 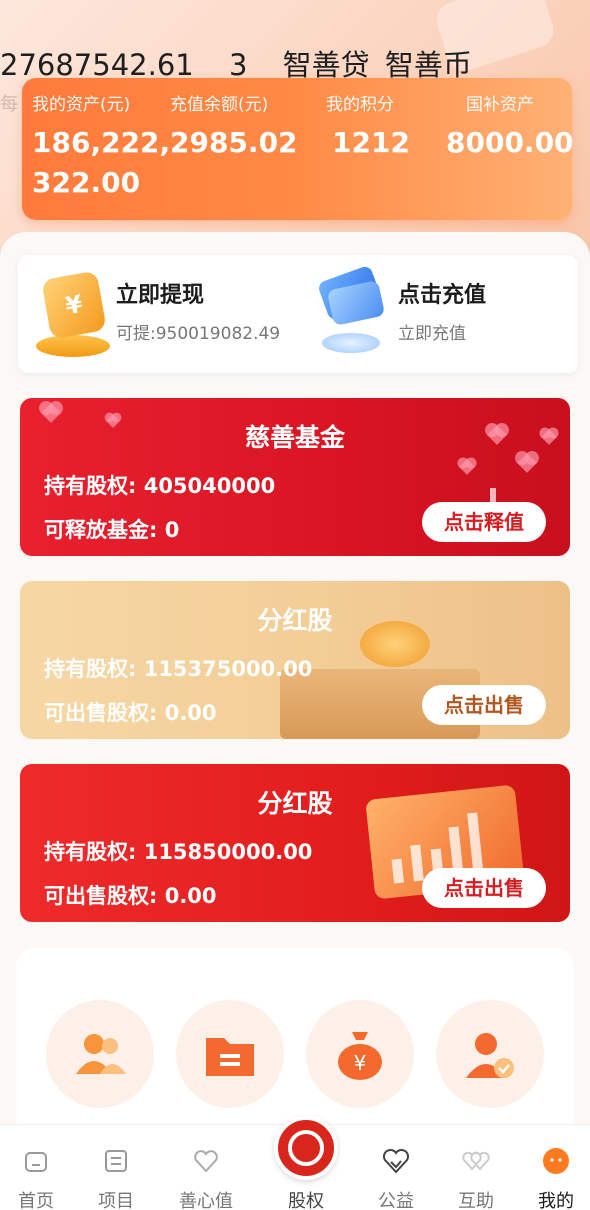 I want to click on asset-points: 我的积分 1212, so click(x=368, y=126).